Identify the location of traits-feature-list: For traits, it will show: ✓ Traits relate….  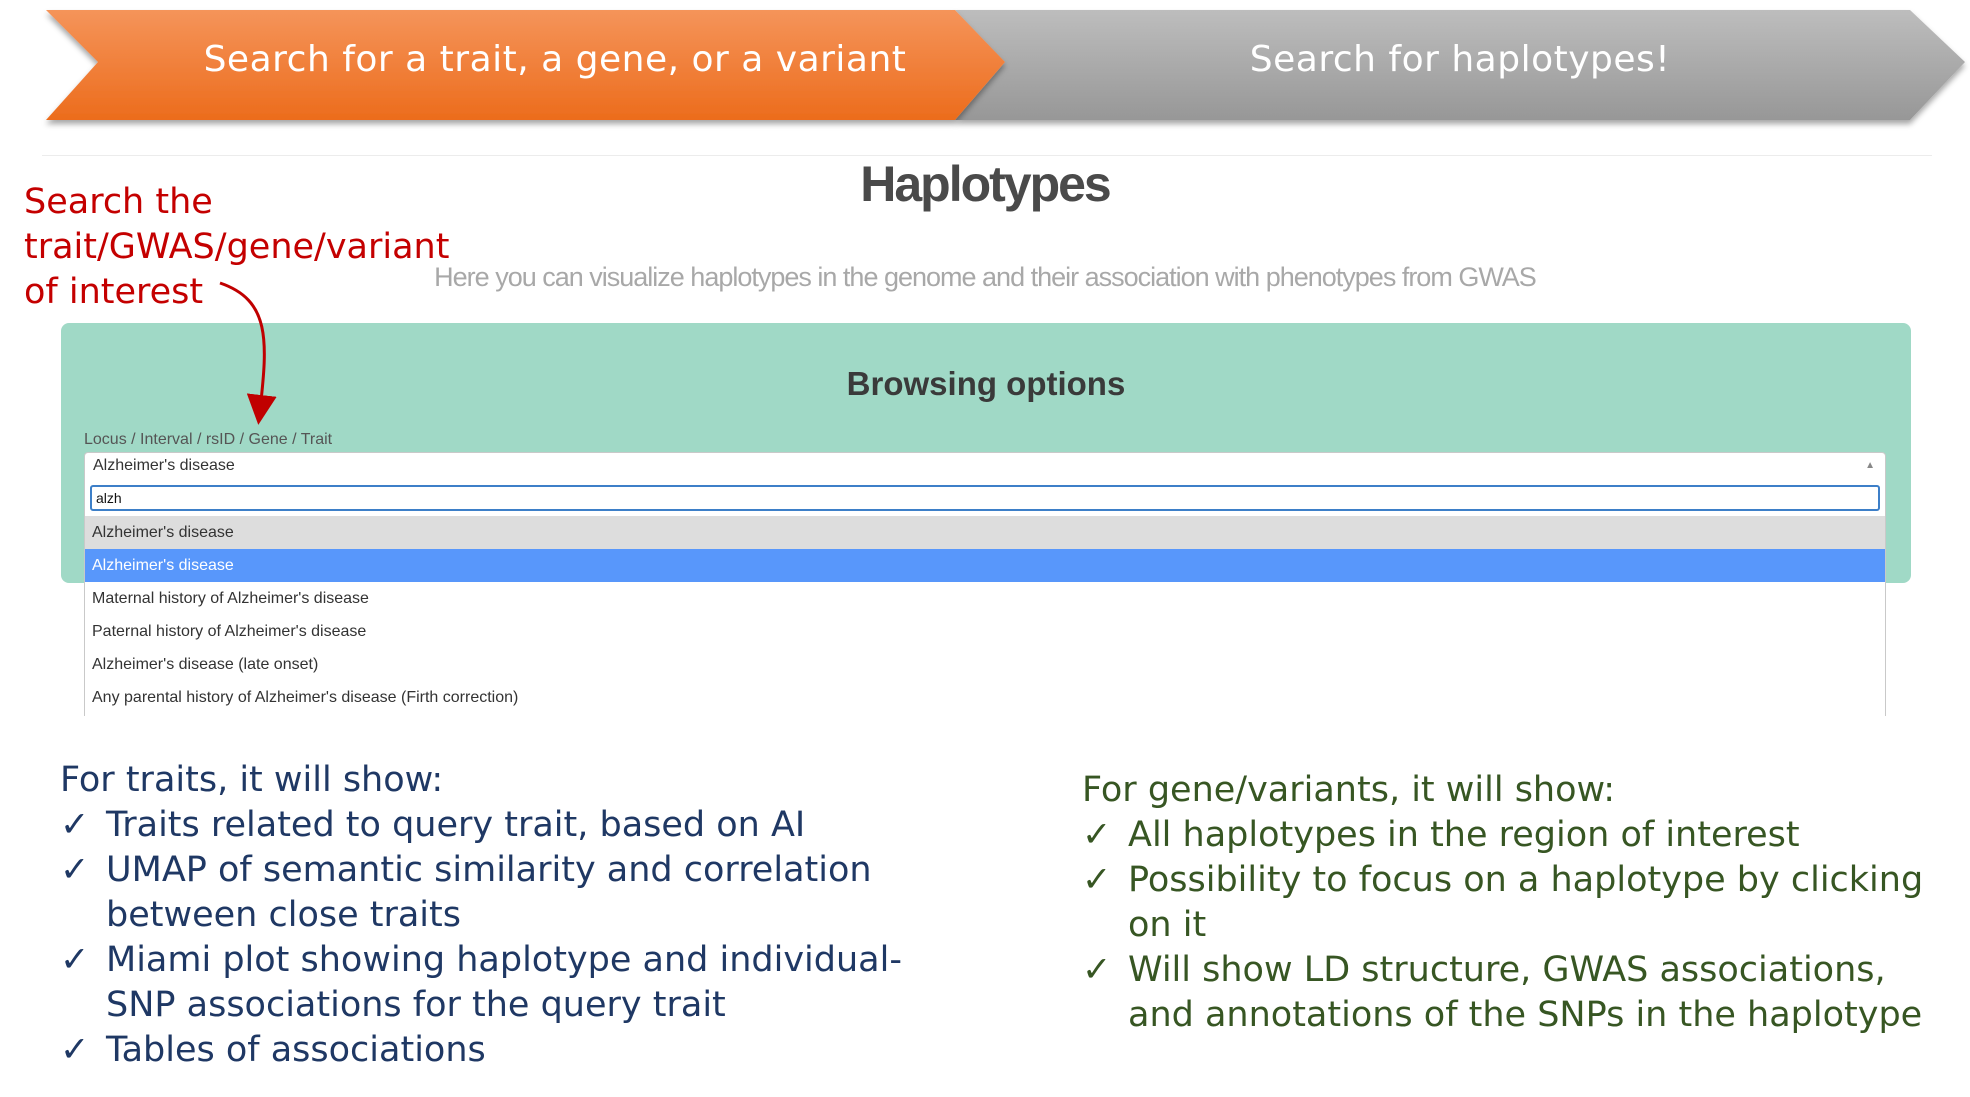
(490, 915).